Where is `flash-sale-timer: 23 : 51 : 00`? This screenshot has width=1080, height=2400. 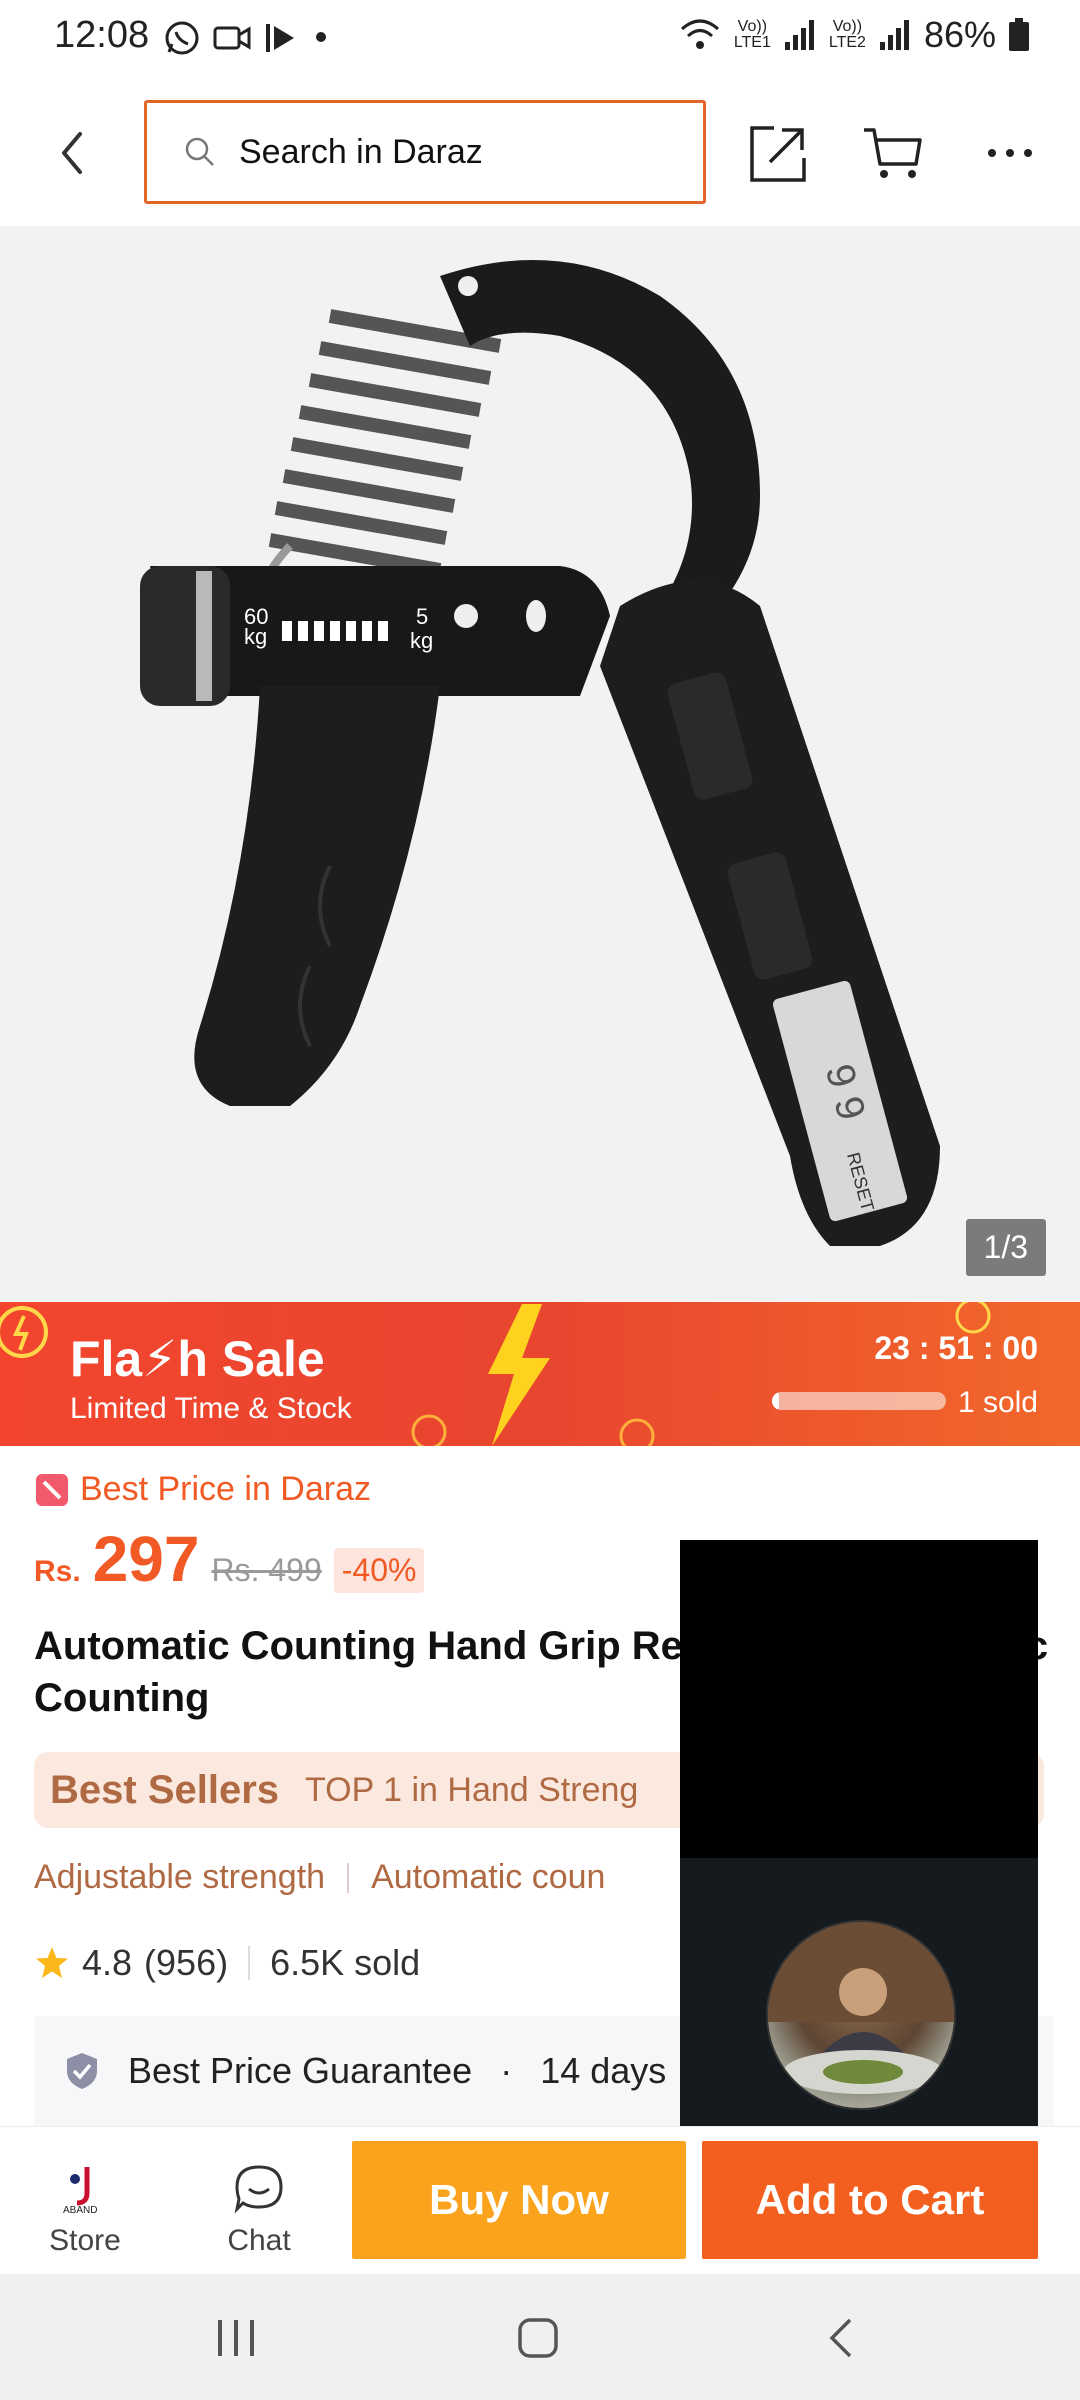
flash-sale-timer: 23 : 51 : 00 is located at coordinates (956, 1348).